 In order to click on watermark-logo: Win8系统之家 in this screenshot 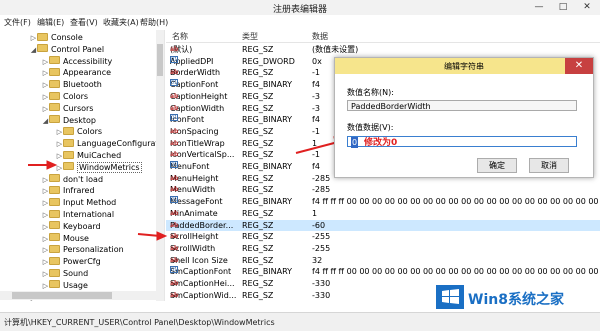, I will do `click(517, 297)`.